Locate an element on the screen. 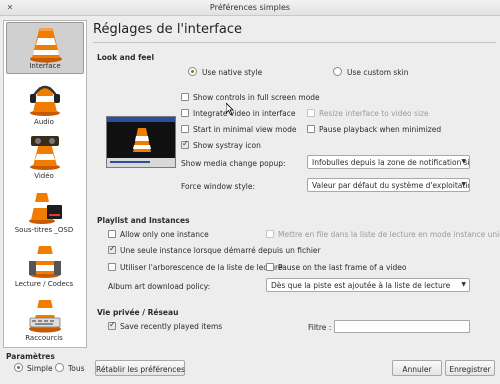 The image size is (500, 384). recent-items-checkbox is located at coordinates (112, 325).